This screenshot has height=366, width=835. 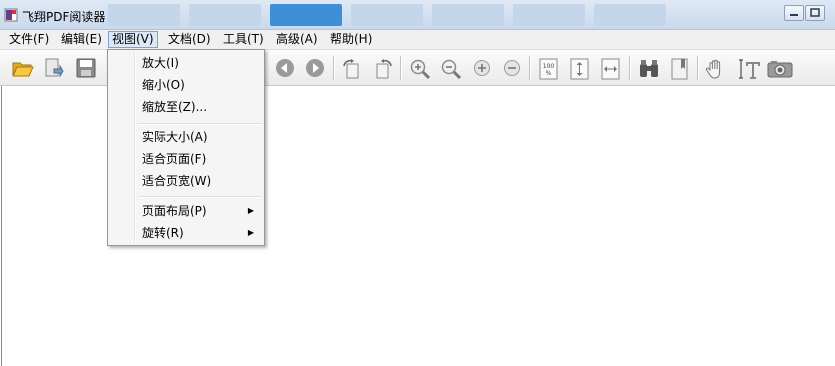 I want to click on bookmark-icon, so click(x=679, y=69).